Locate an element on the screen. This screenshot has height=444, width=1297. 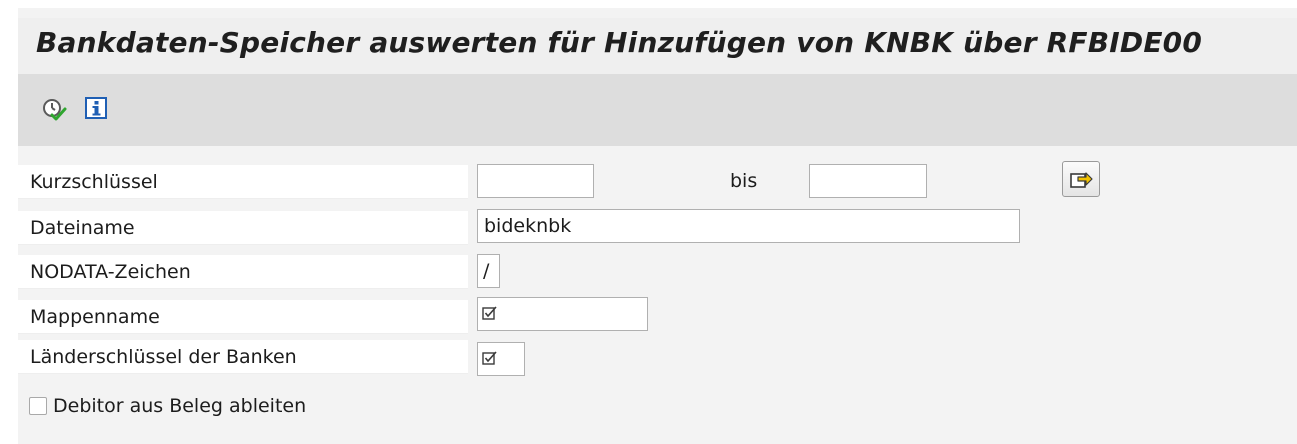
multiple-selection-button is located at coordinates (1081, 179).